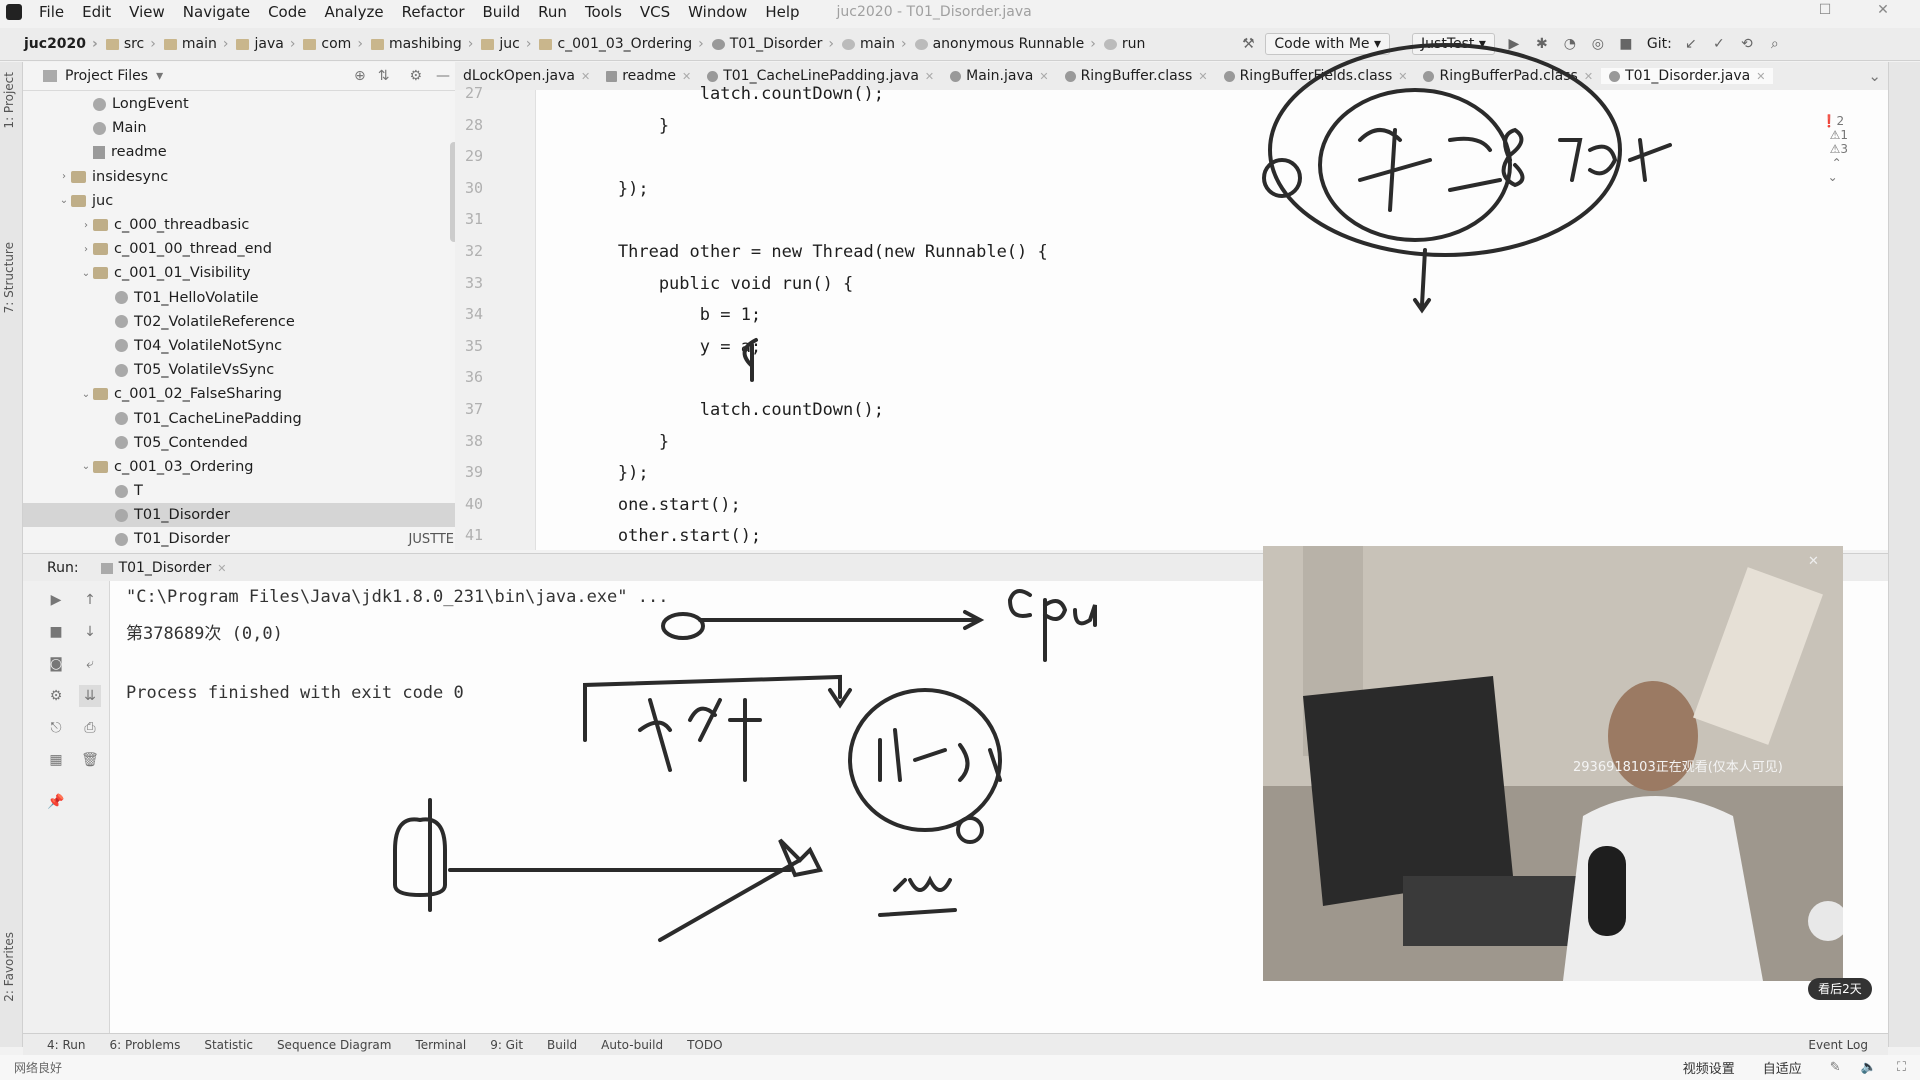  Describe the element at coordinates (240, 418) in the screenshot. I see `tree-node: T01_CacheLinePadding` at that location.